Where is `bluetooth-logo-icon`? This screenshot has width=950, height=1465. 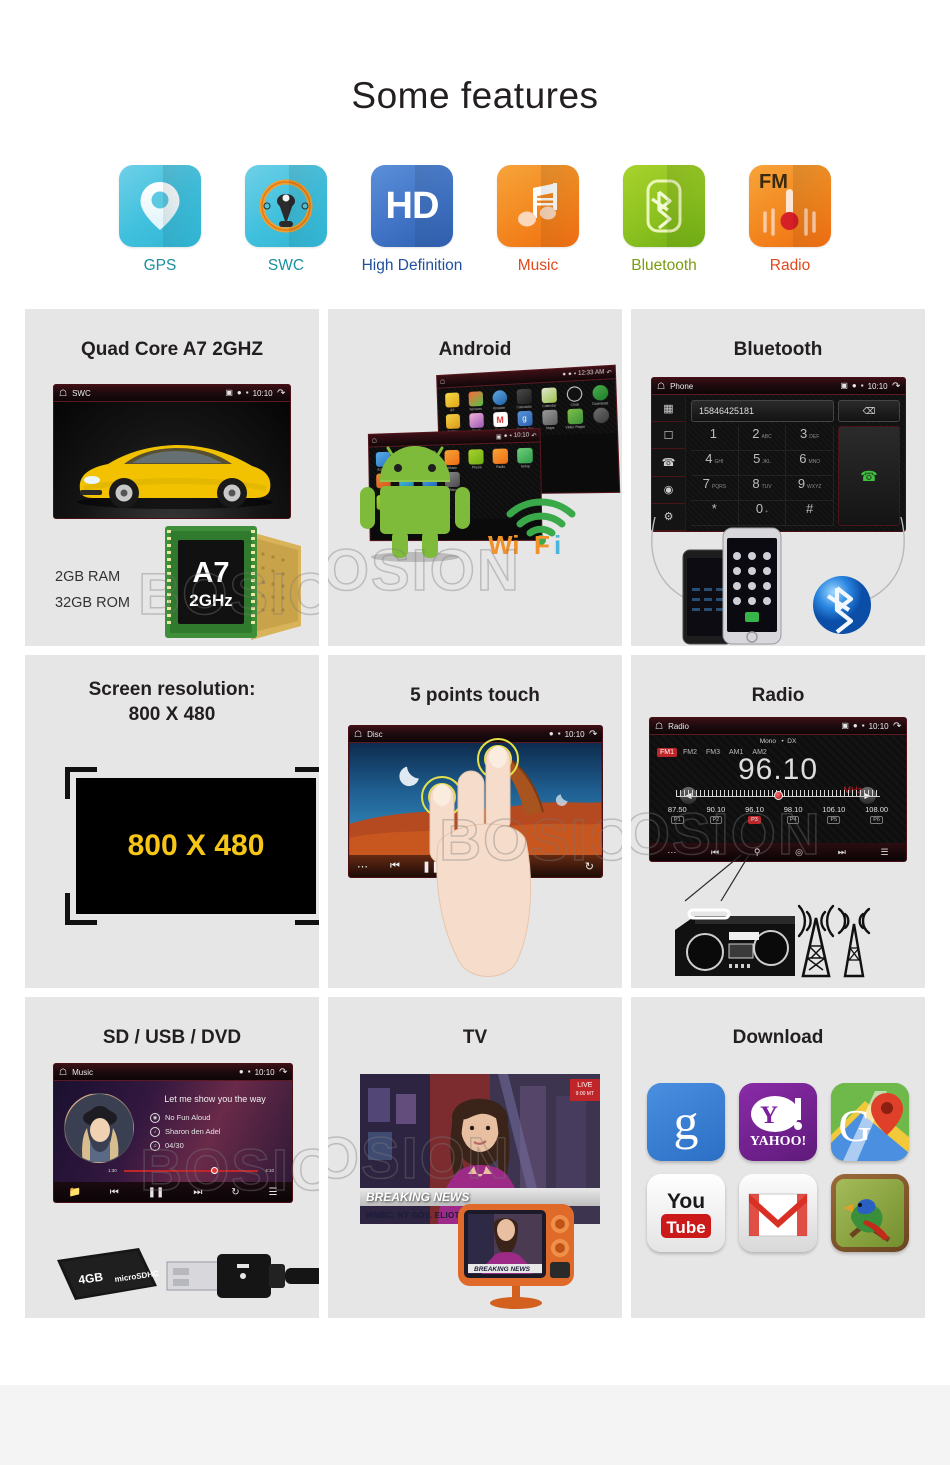
bluetooth-logo-icon is located at coordinates (842, 605).